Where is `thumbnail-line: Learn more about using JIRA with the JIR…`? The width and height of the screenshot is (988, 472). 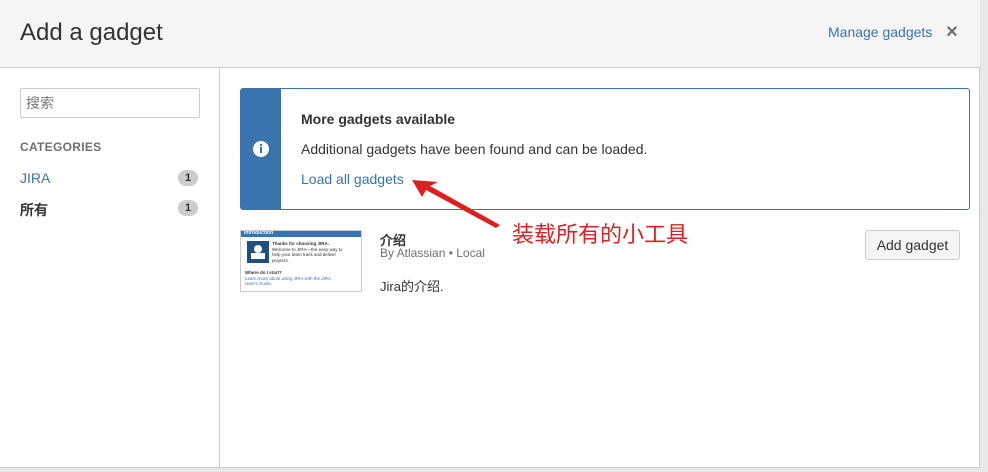
thumbnail-line: Learn more about using JIRA with the JIR… is located at coordinates (288, 278).